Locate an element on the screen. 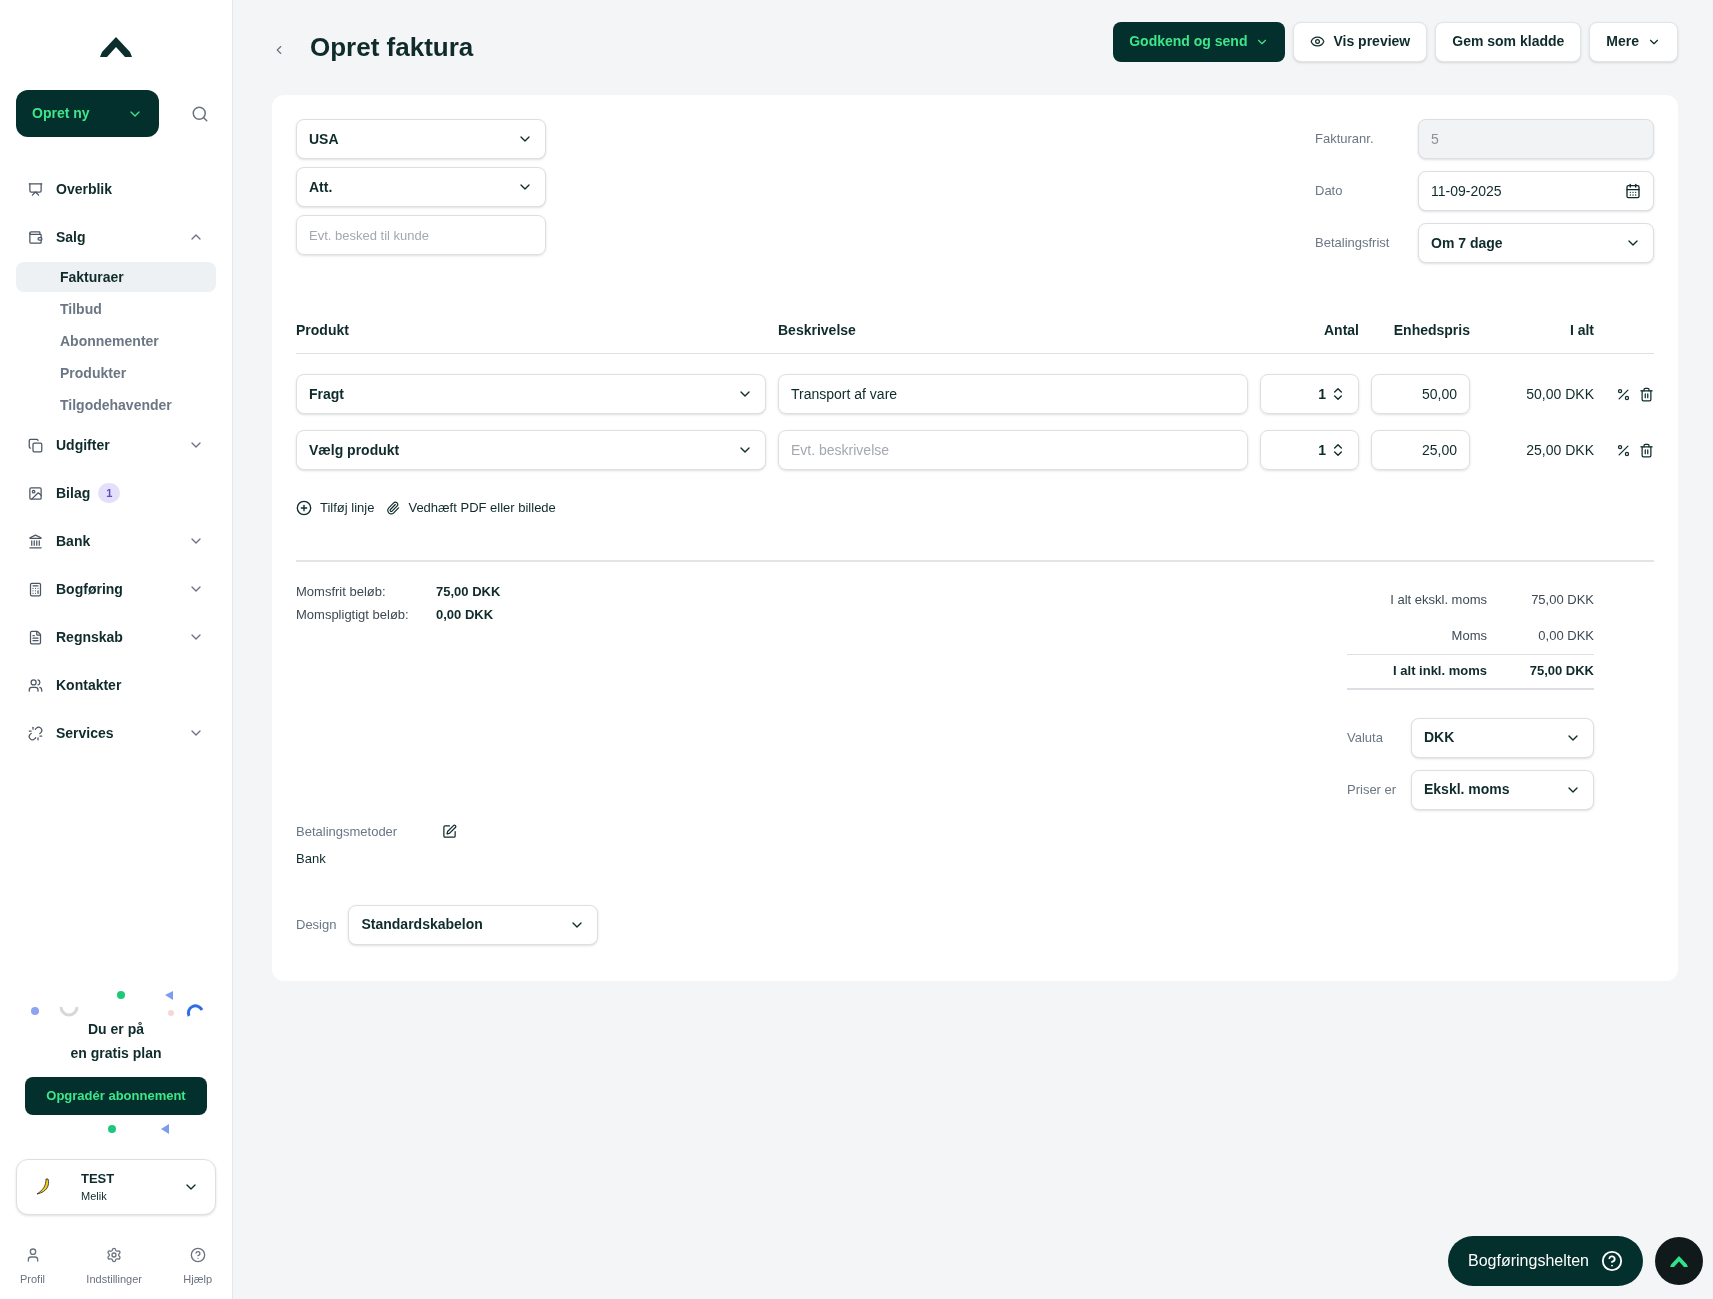  helper-button: Bogføringshelten is located at coordinates (1545, 1261).